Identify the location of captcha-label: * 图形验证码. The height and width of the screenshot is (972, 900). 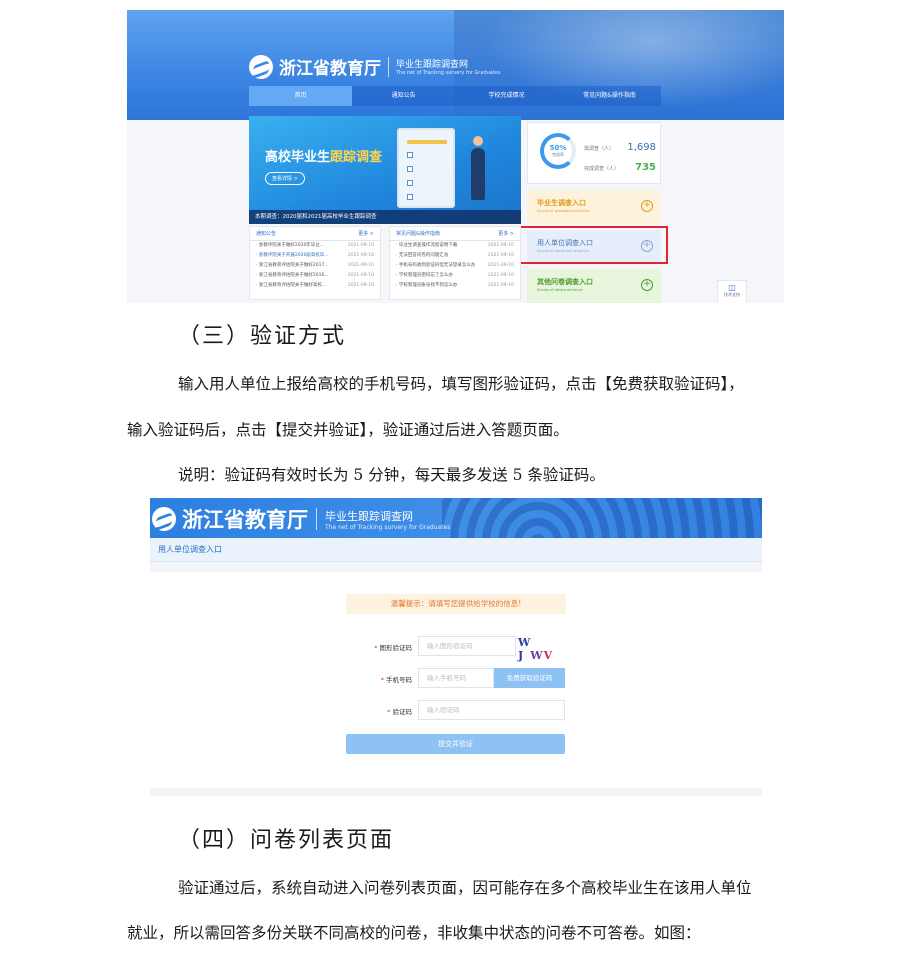
(393, 647).